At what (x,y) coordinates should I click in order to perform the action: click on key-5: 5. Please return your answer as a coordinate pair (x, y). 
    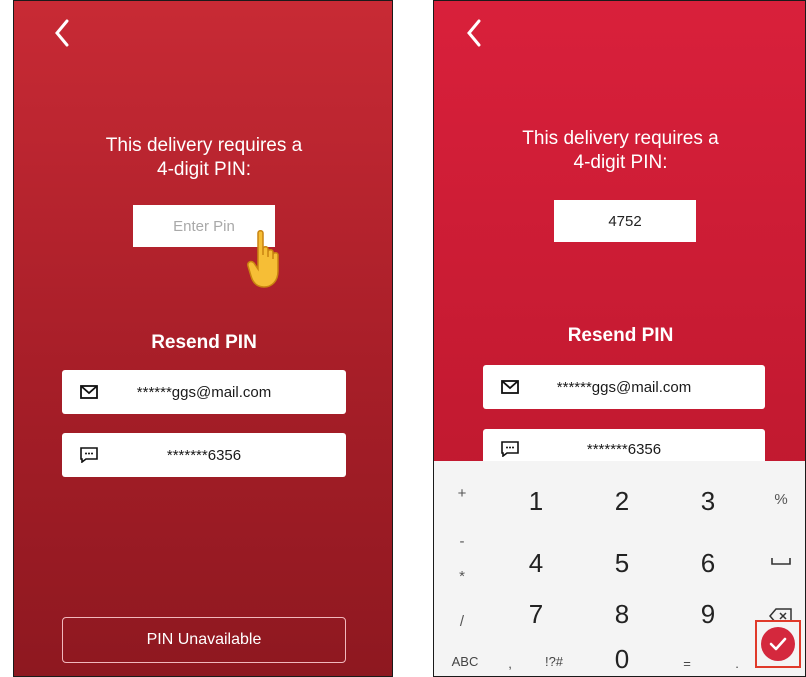
    Looking at the image, I should click on (622, 563).